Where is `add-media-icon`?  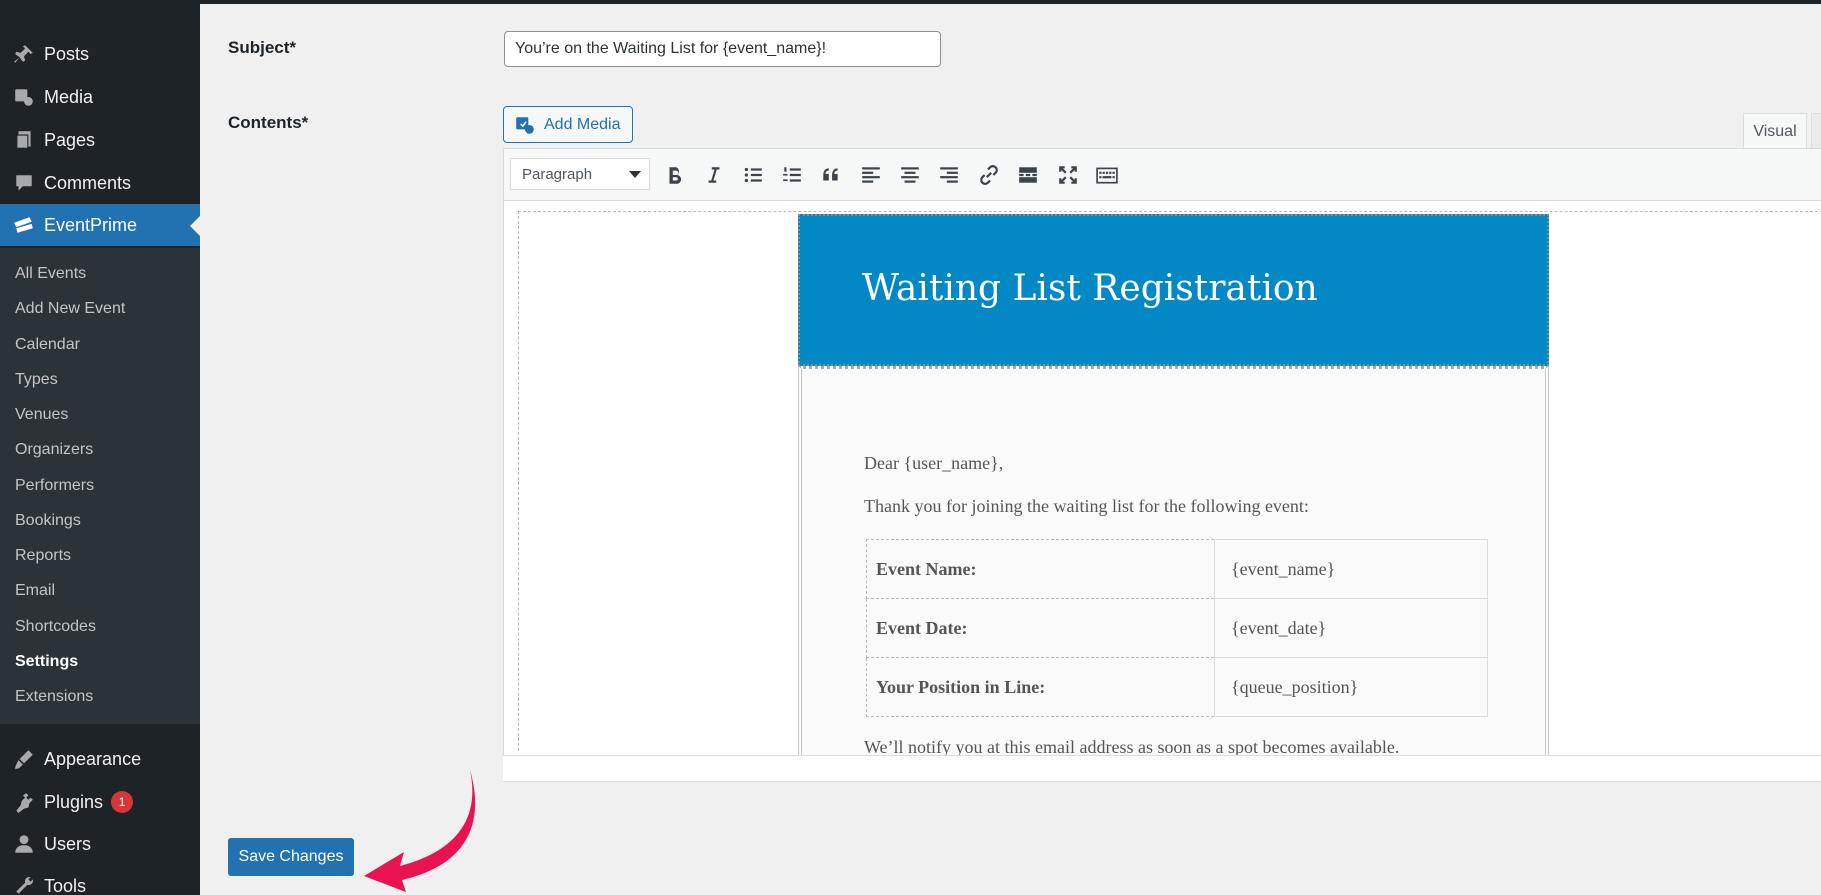
add-media-icon is located at coordinates (525, 125).